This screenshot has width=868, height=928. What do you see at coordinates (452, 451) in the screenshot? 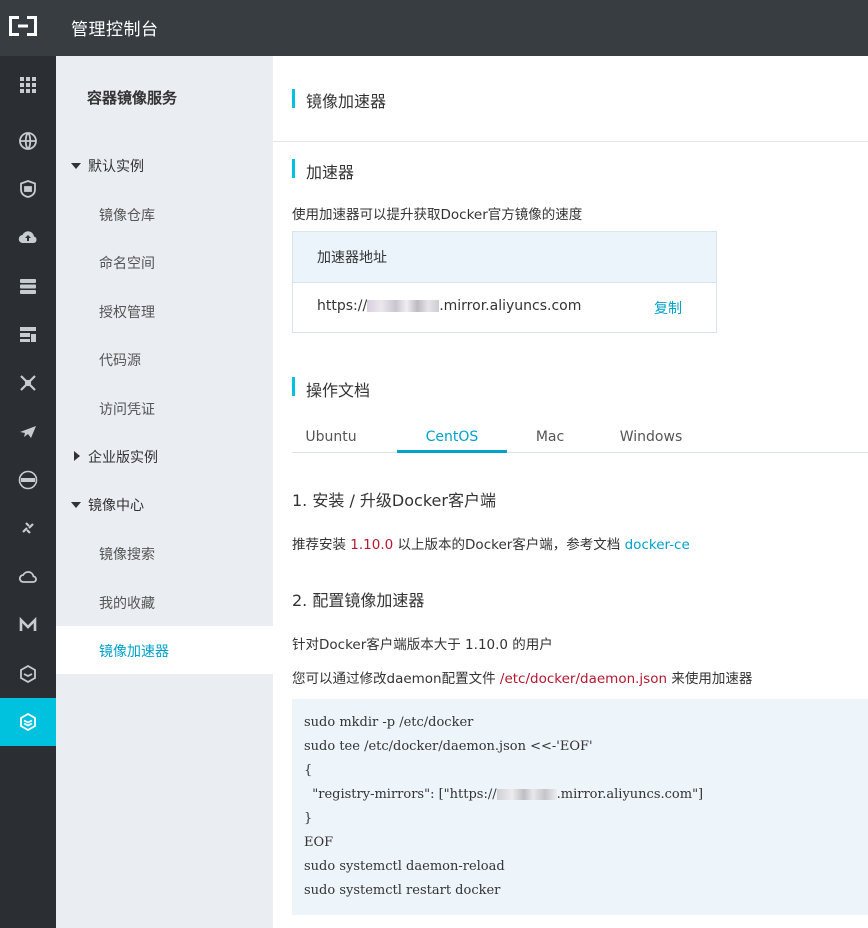
I see `active-tab-indicator` at bounding box center [452, 451].